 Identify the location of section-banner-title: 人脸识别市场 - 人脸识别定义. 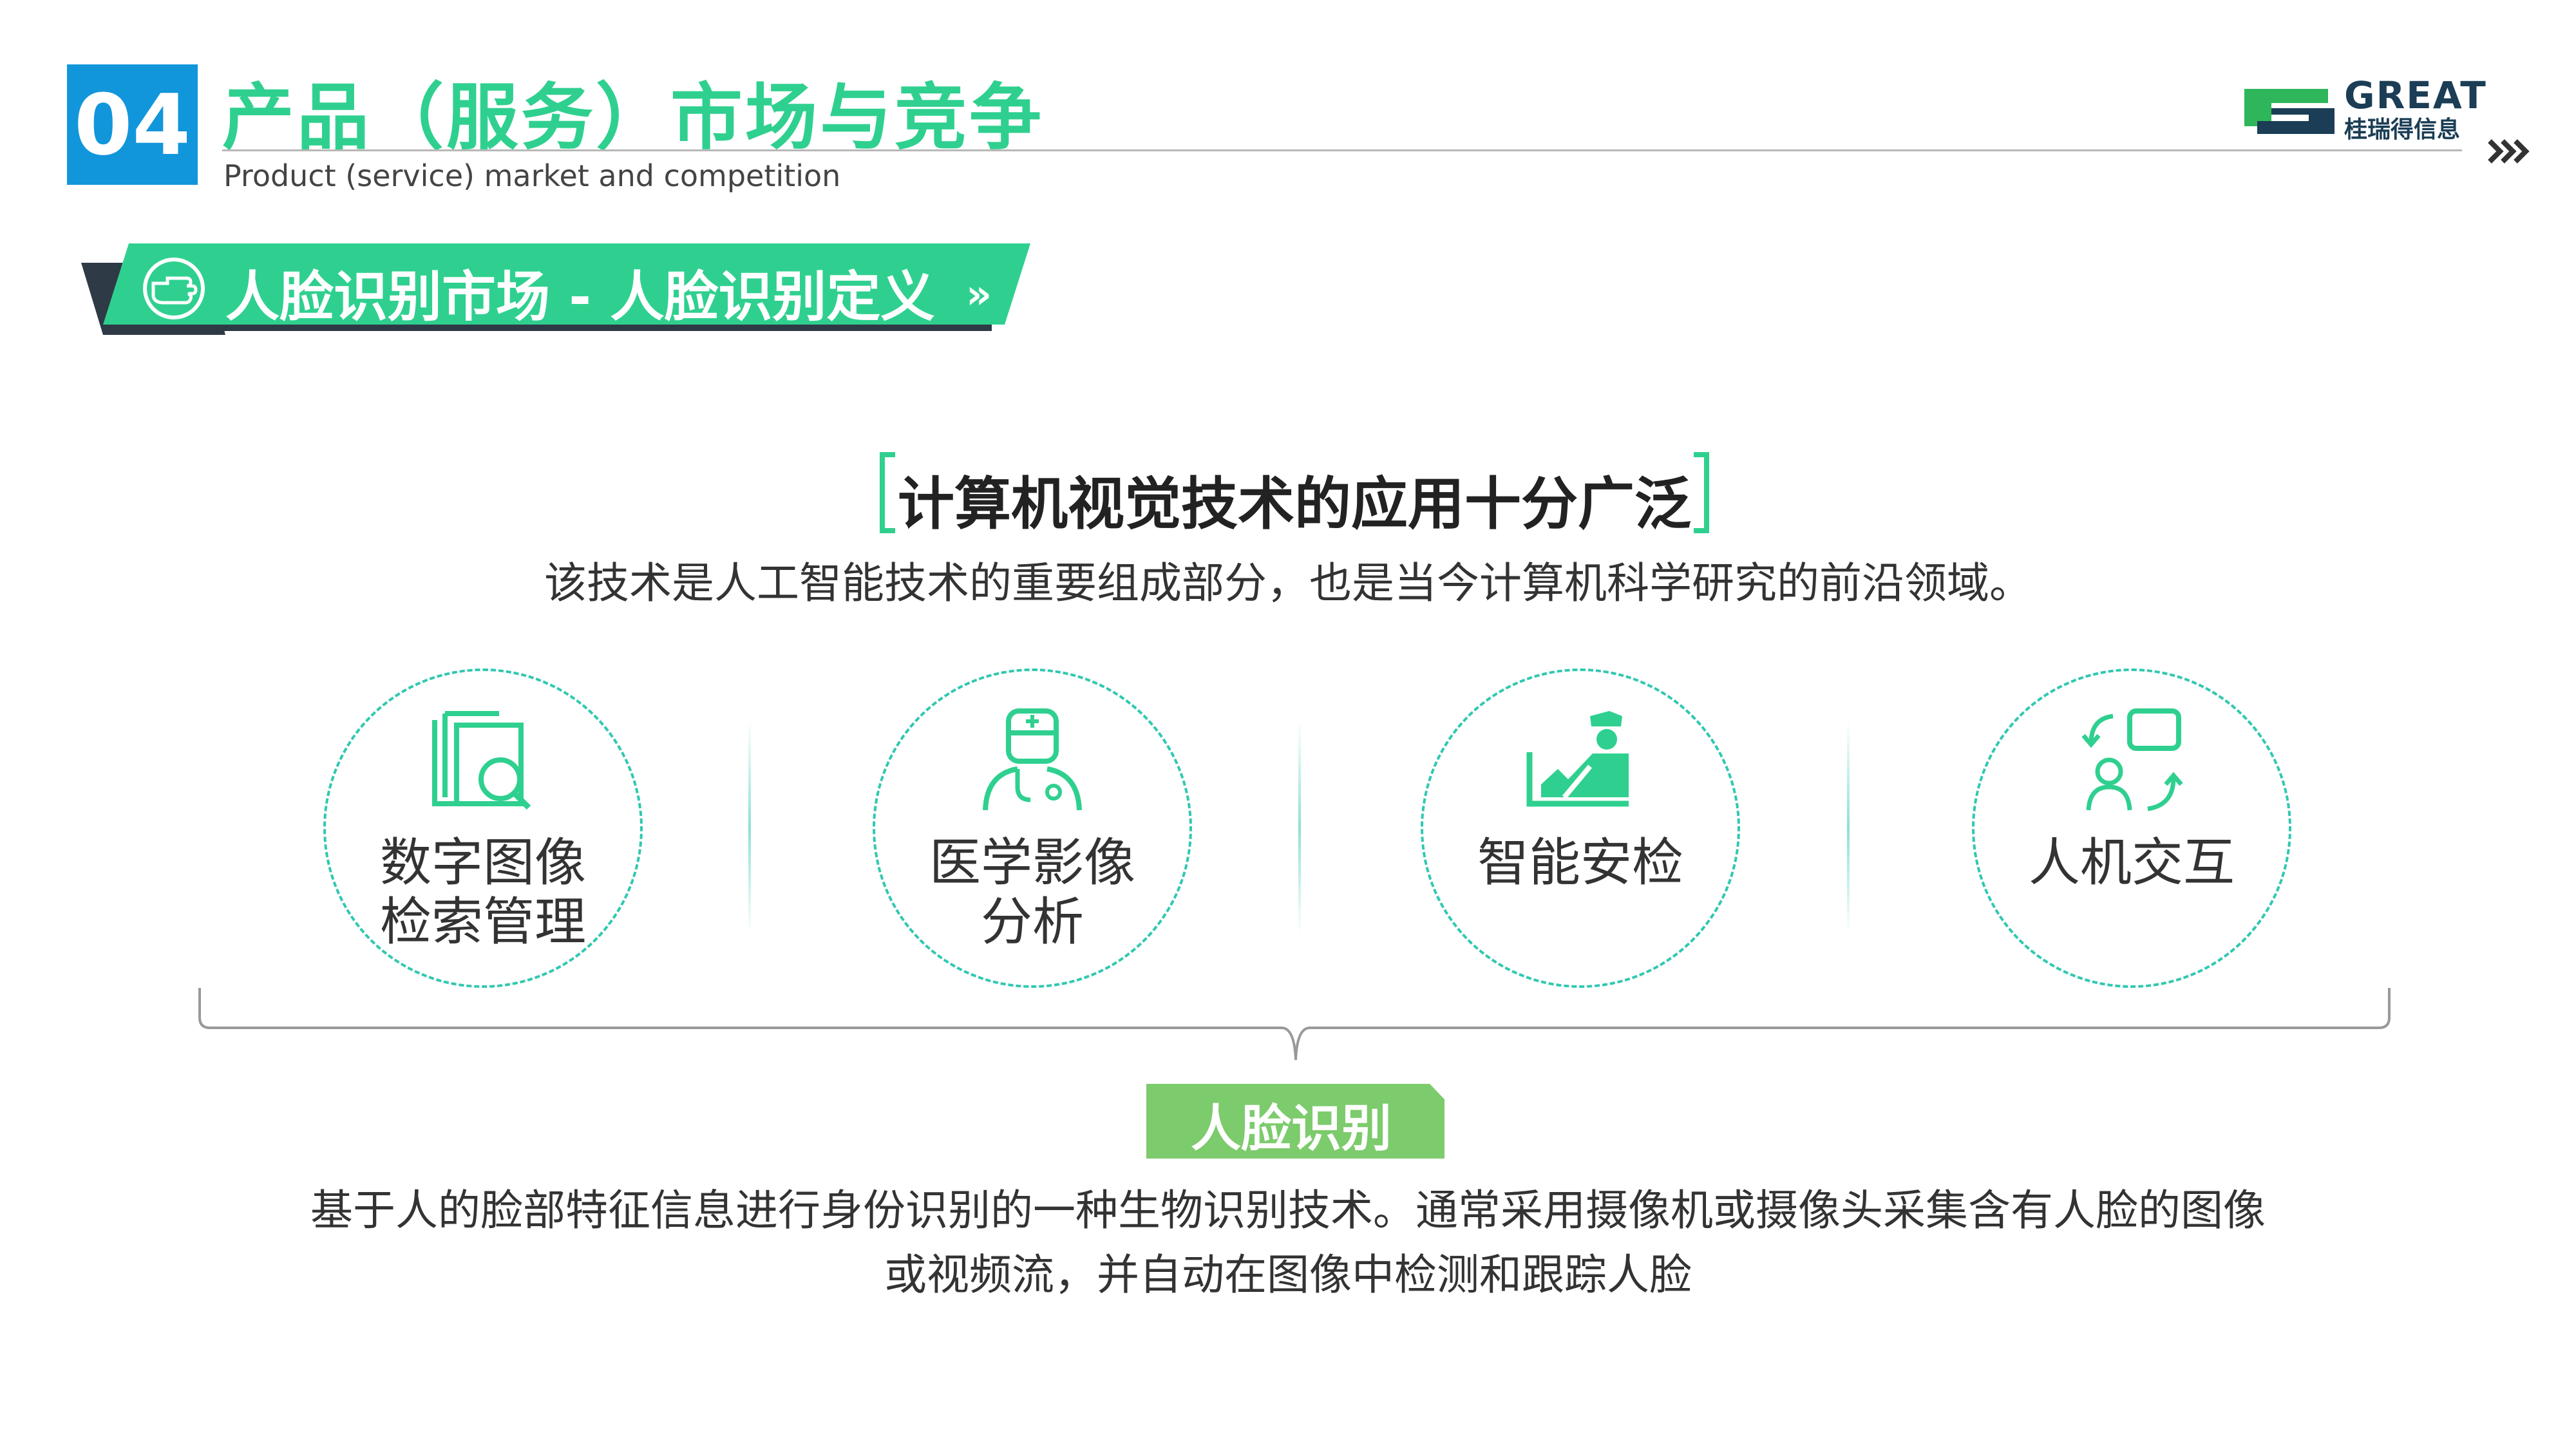
(580, 296).